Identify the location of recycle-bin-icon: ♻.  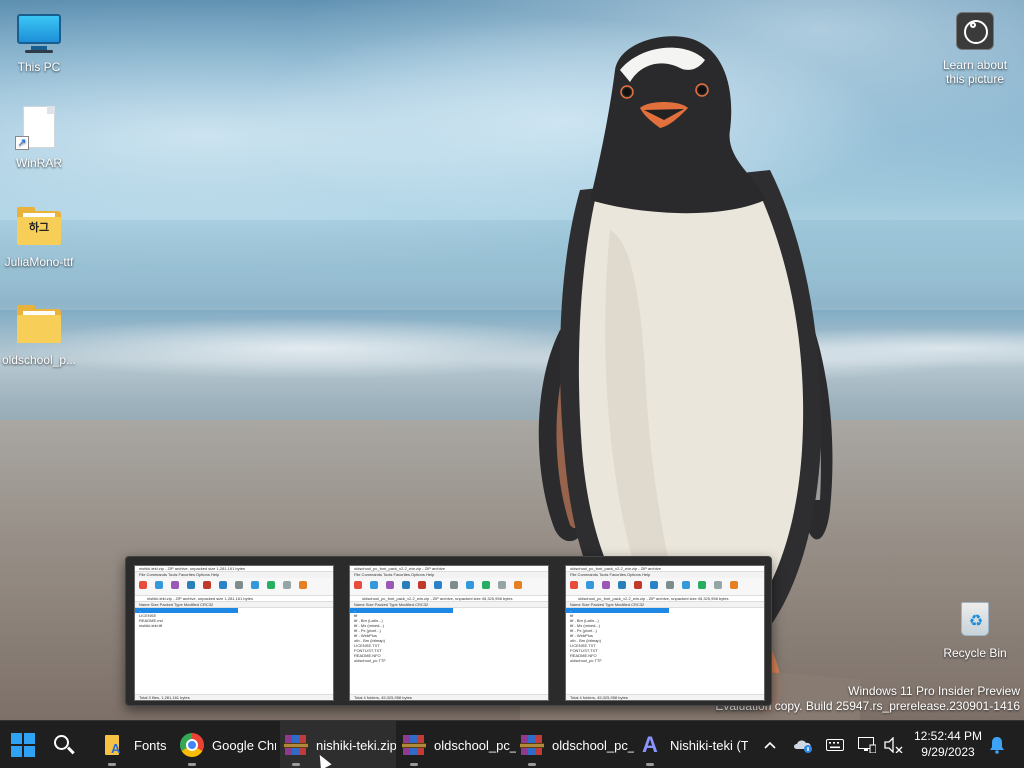
(975, 620).